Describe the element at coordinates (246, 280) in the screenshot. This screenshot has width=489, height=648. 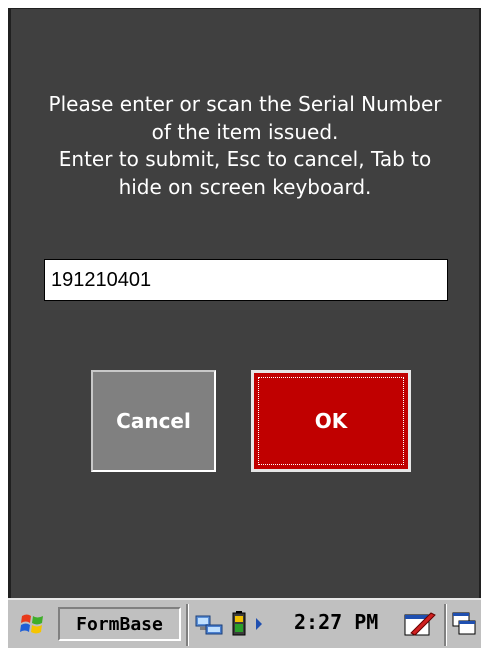
I see `serial-number-input` at that location.